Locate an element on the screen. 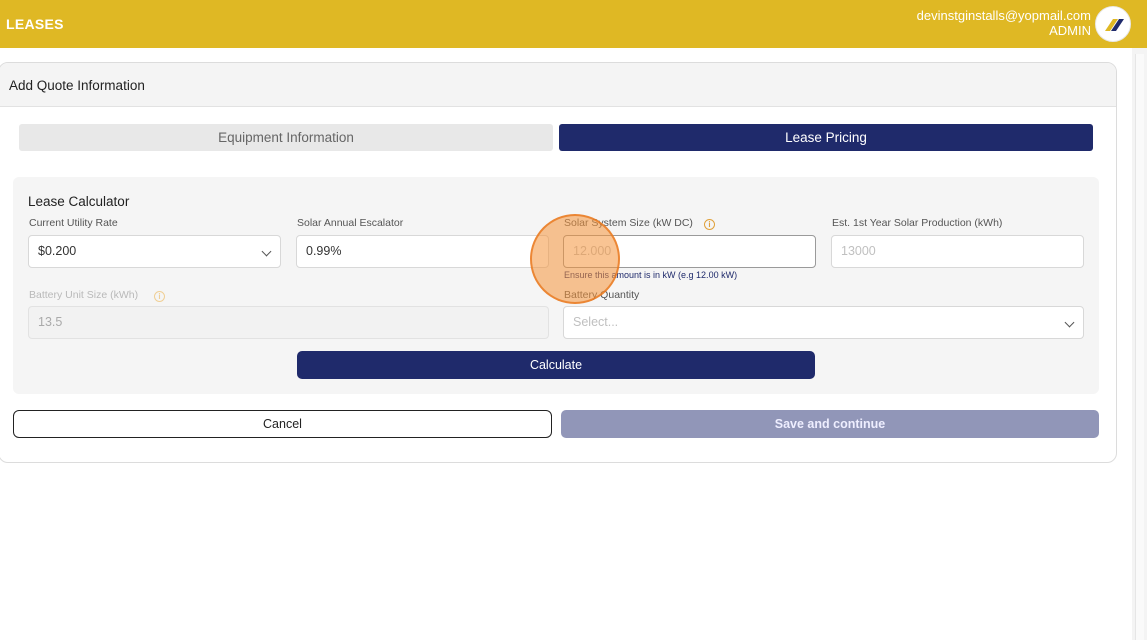 This screenshot has width=1147, height=640. battery-size-input: 13.5 is located at coordinates (288, 322).